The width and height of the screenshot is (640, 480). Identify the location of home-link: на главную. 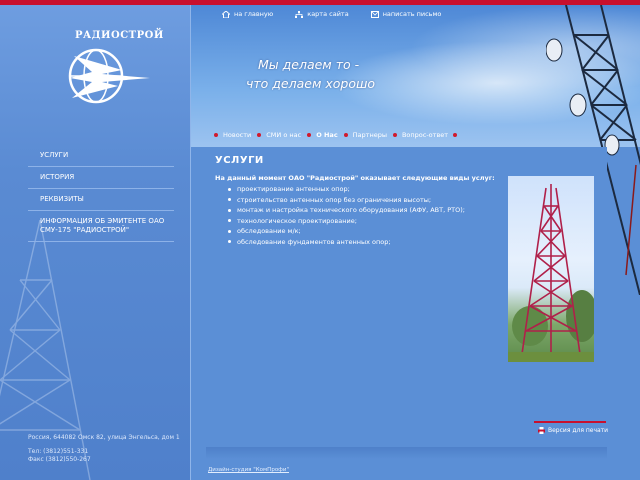
(247, 14).